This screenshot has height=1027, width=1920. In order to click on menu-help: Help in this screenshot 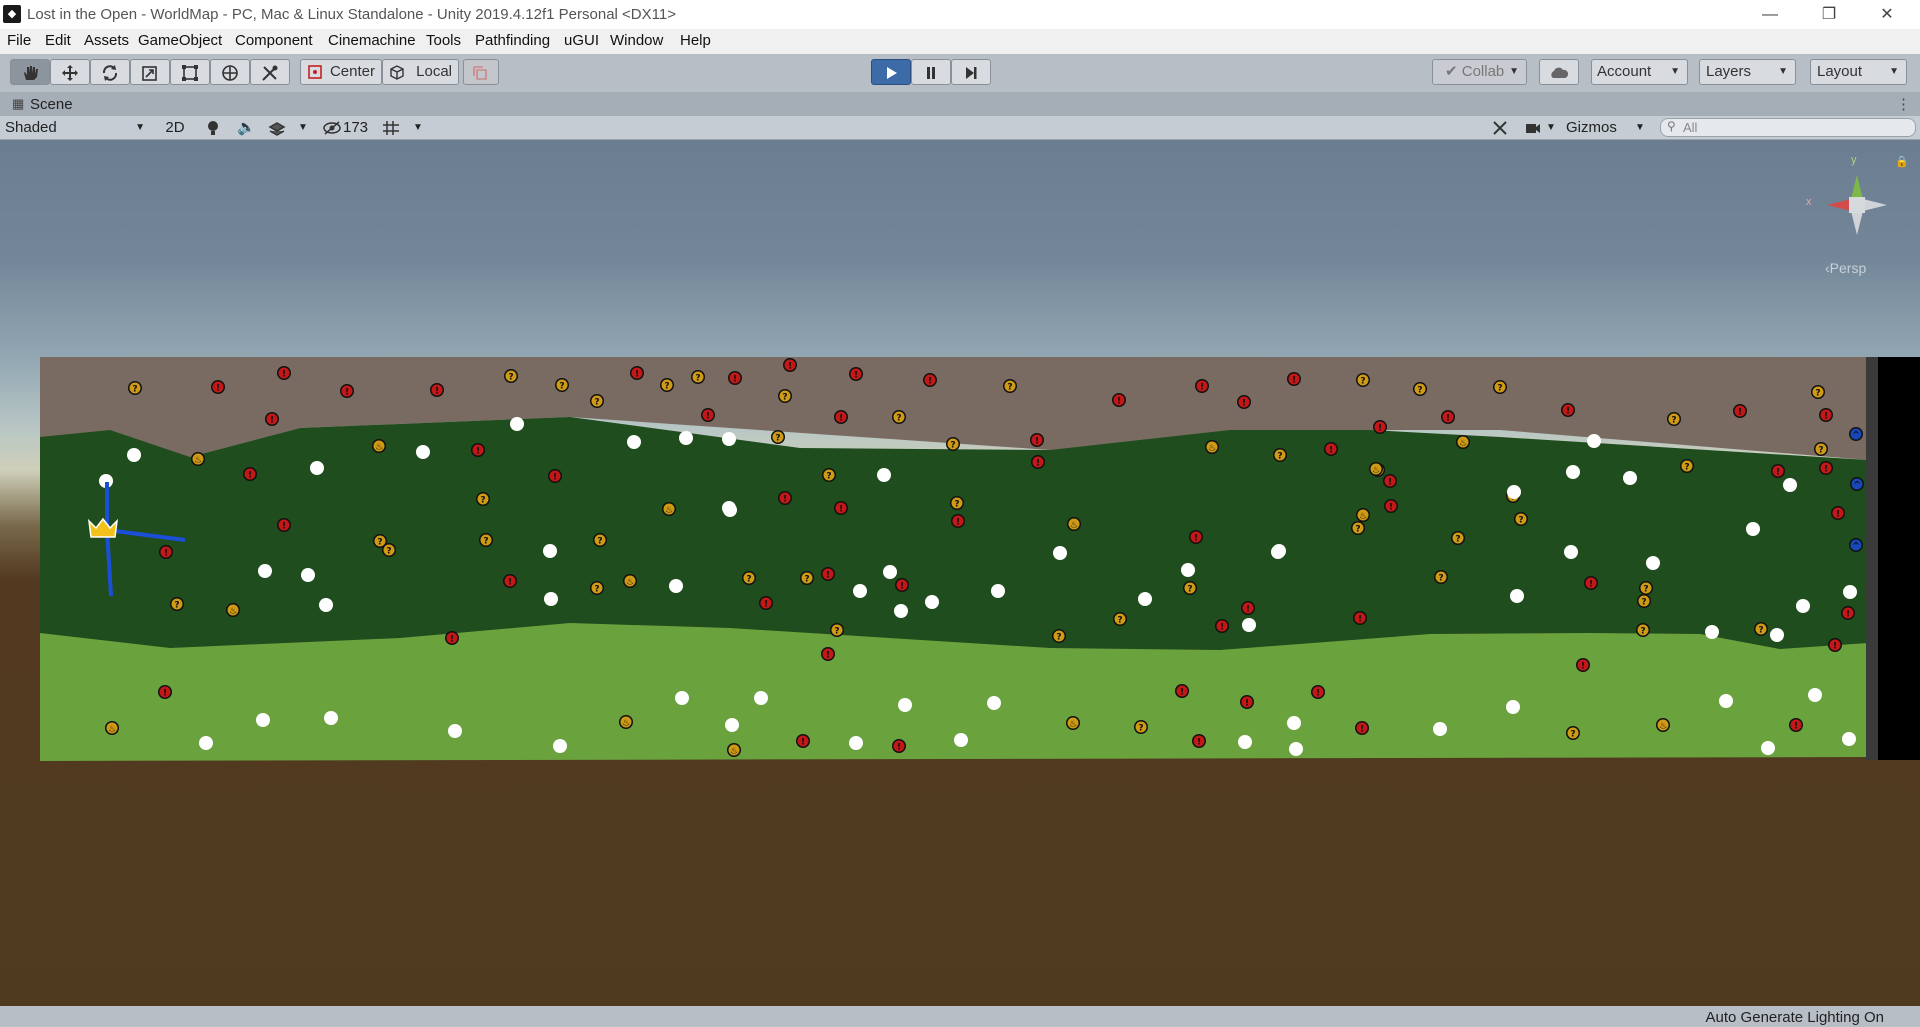, I will do `click(695, 40)`.